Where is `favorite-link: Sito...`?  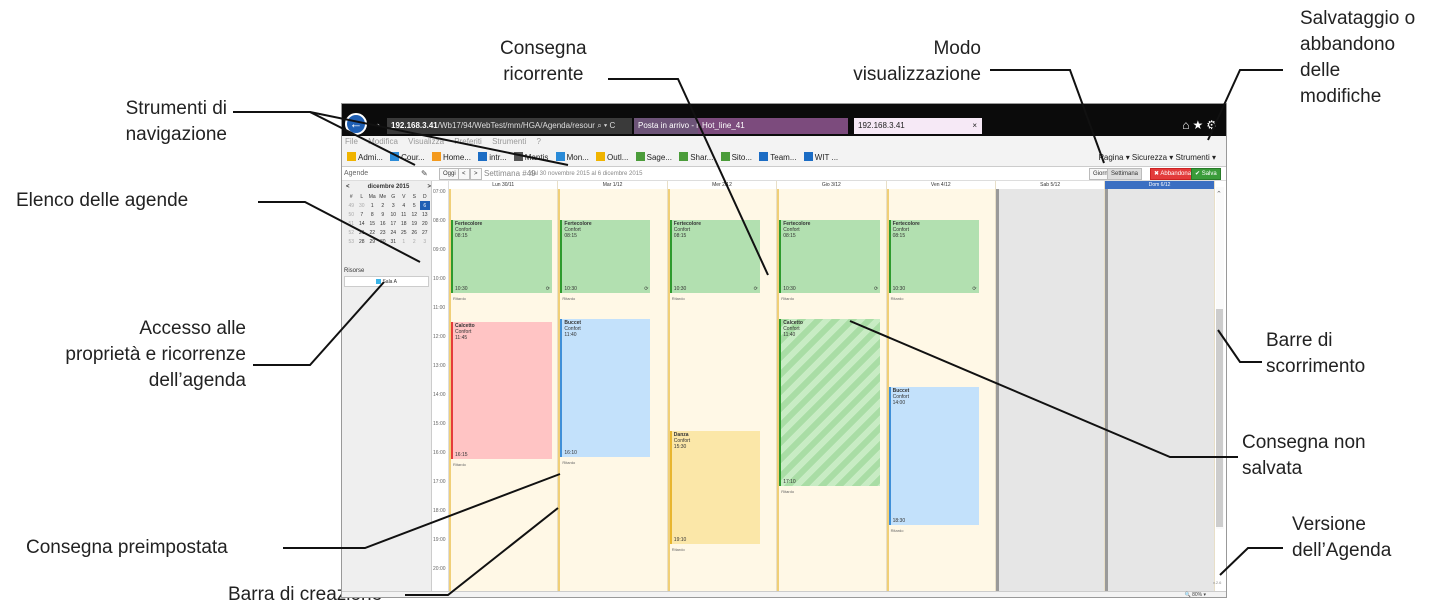 favorite-link: Sito... is located at coordinates (736, 157).